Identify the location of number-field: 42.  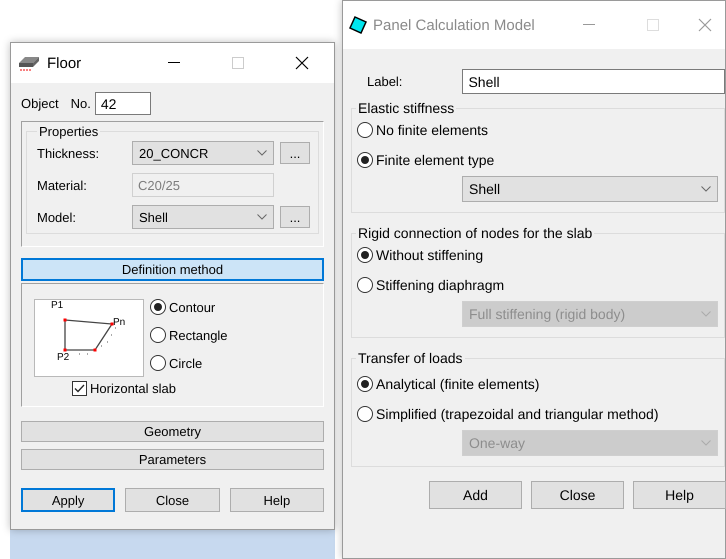
(122, 103).